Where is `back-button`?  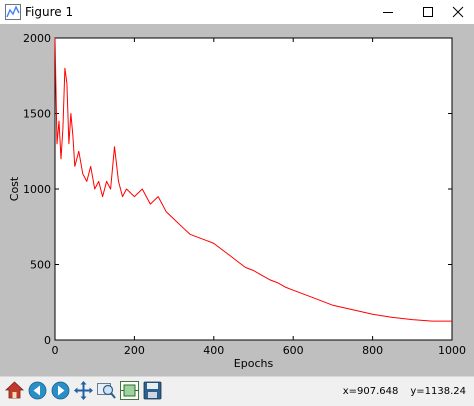 back-button is located at coordinates (37, 390).